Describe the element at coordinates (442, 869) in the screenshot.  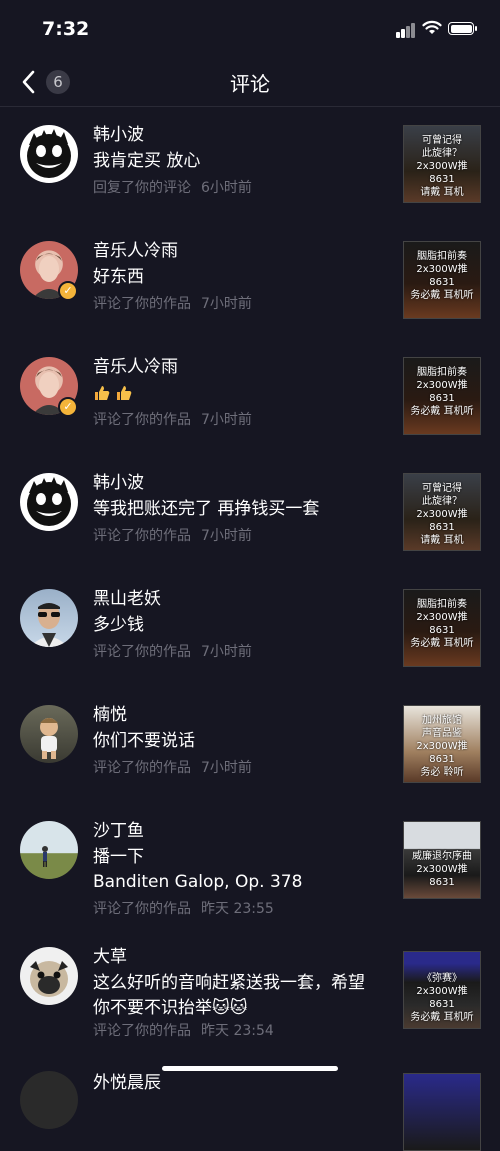
I see `thumbnail-caption: 威廉退尔序曲 2x300W推8631` at that location.